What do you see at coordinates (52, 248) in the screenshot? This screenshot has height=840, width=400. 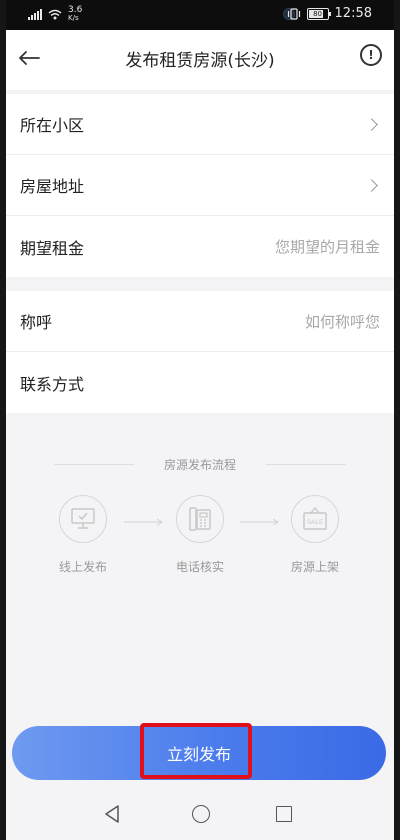 I see `rent-label: 期望租金` at bounding box center [52, 248].